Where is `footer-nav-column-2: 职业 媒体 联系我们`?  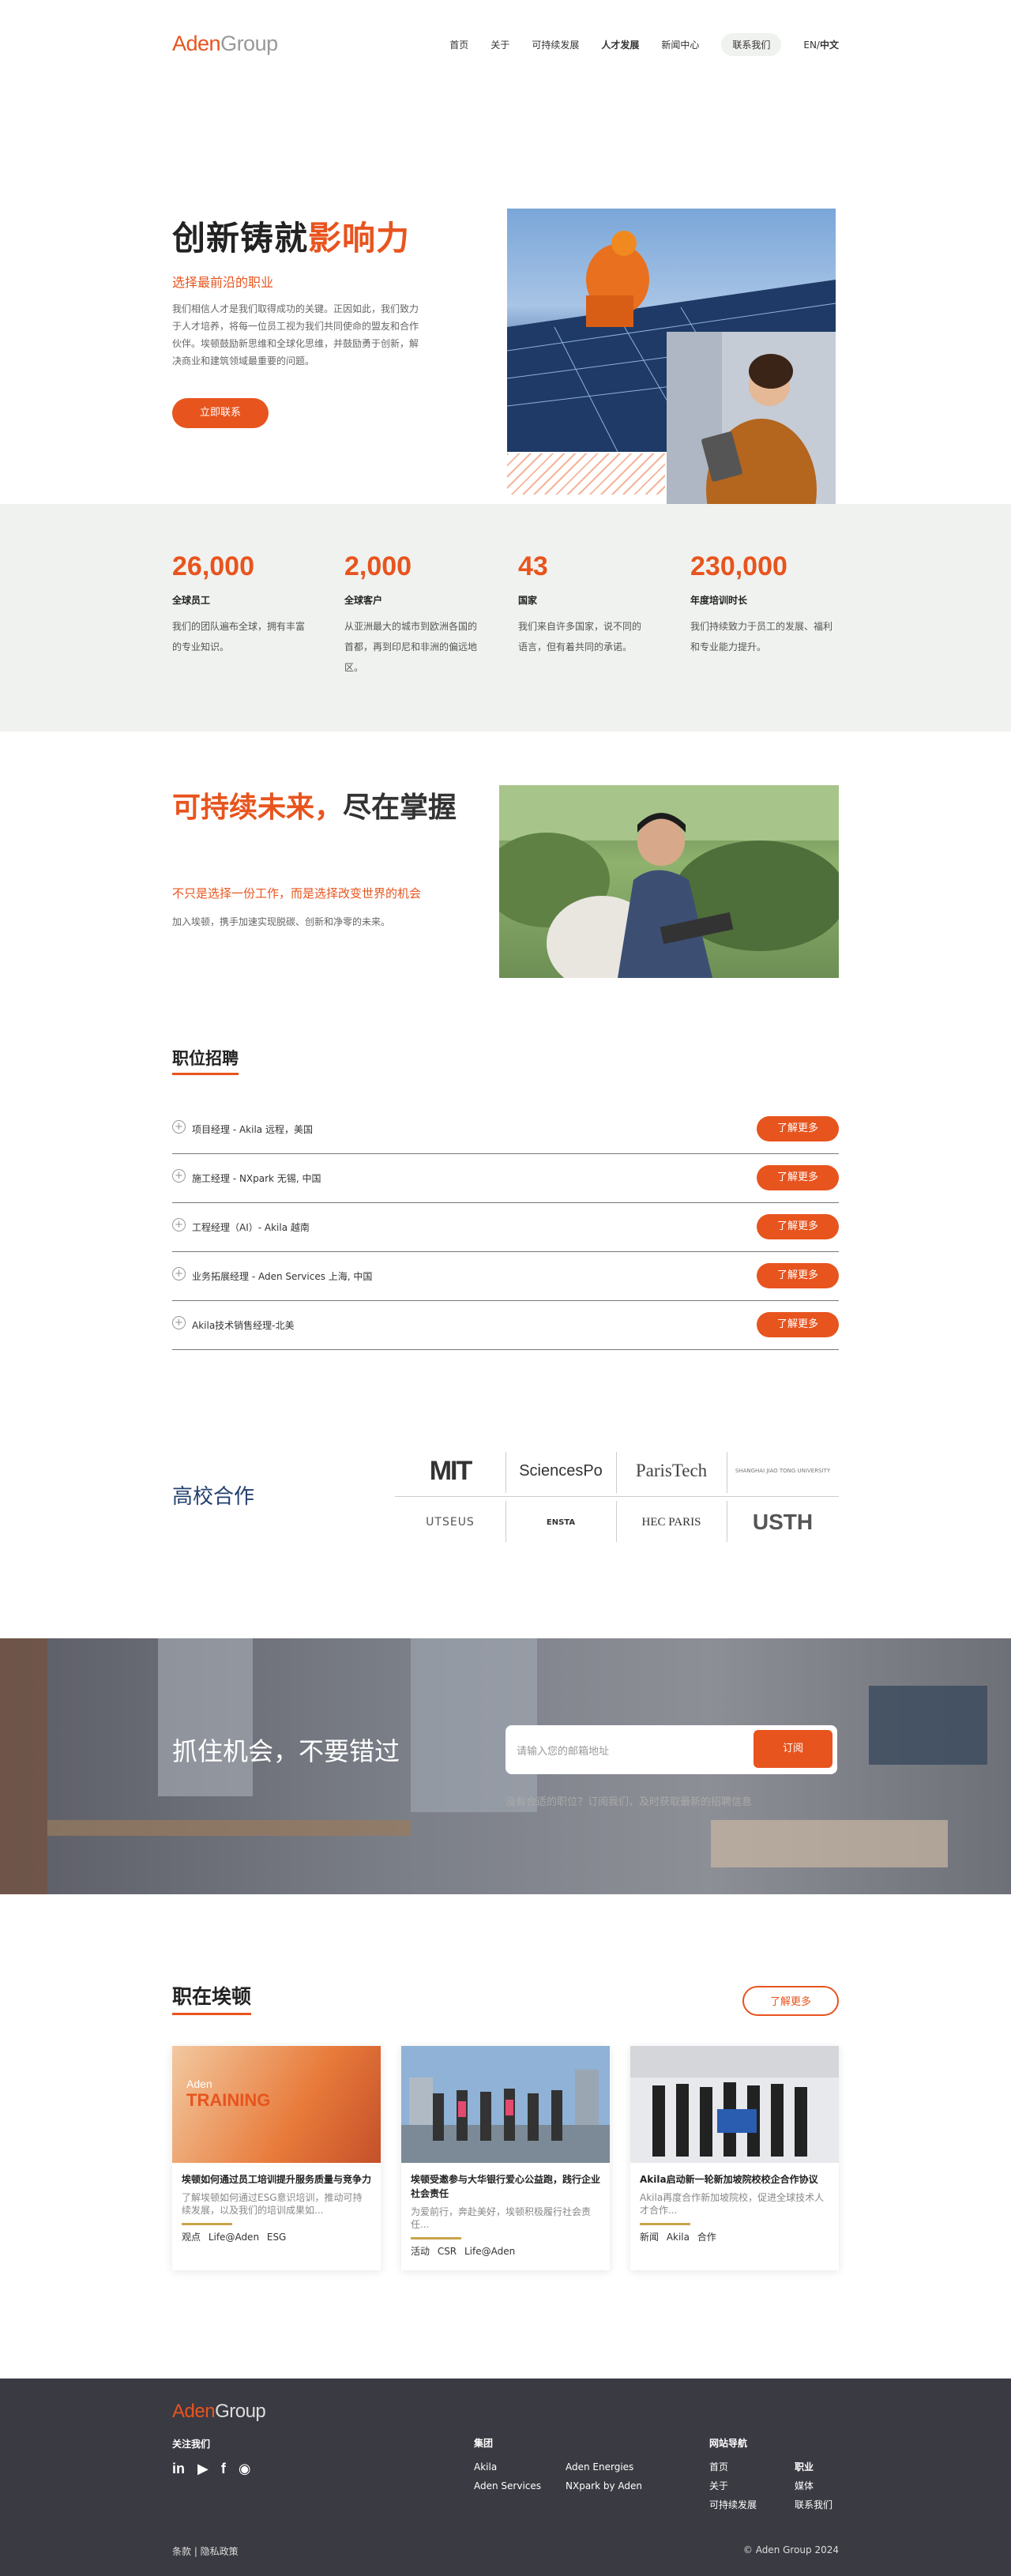 footer-nav-column-2: 职业 媒体 联系我们 is located at coordinates (813, 2486).